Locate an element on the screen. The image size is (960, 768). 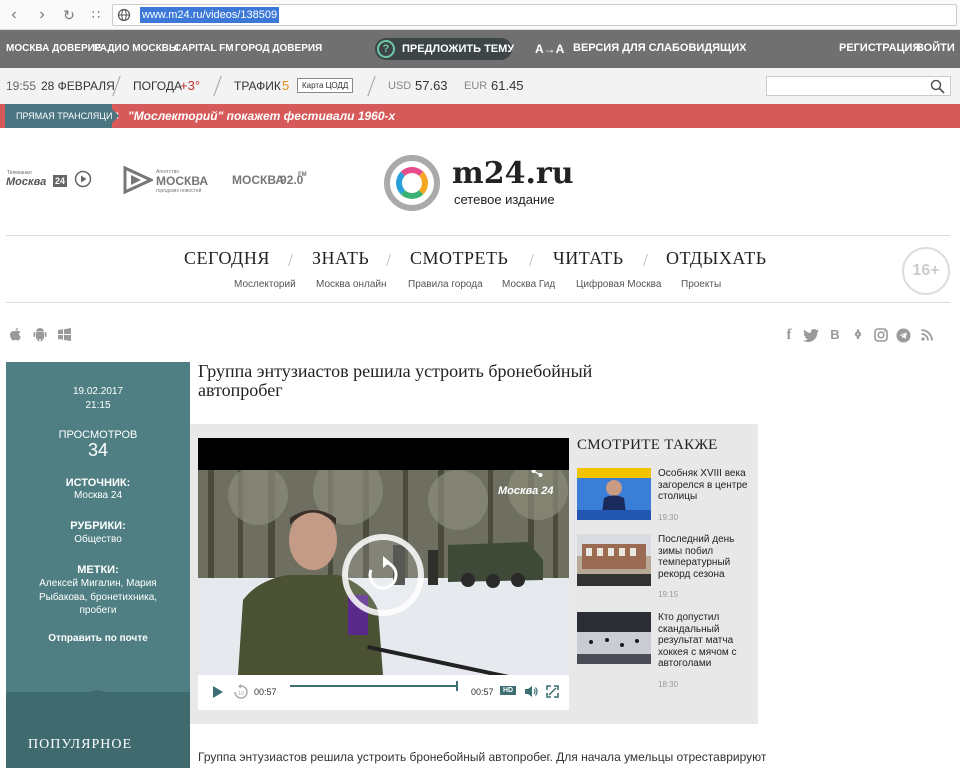
rewind-icon: 10 is located at coordinates (241, 692).